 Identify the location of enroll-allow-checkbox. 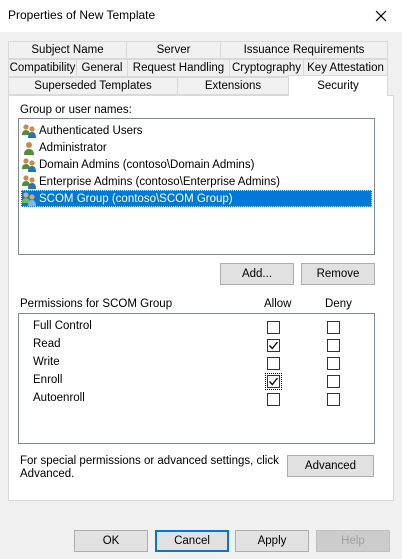
(273, 381).